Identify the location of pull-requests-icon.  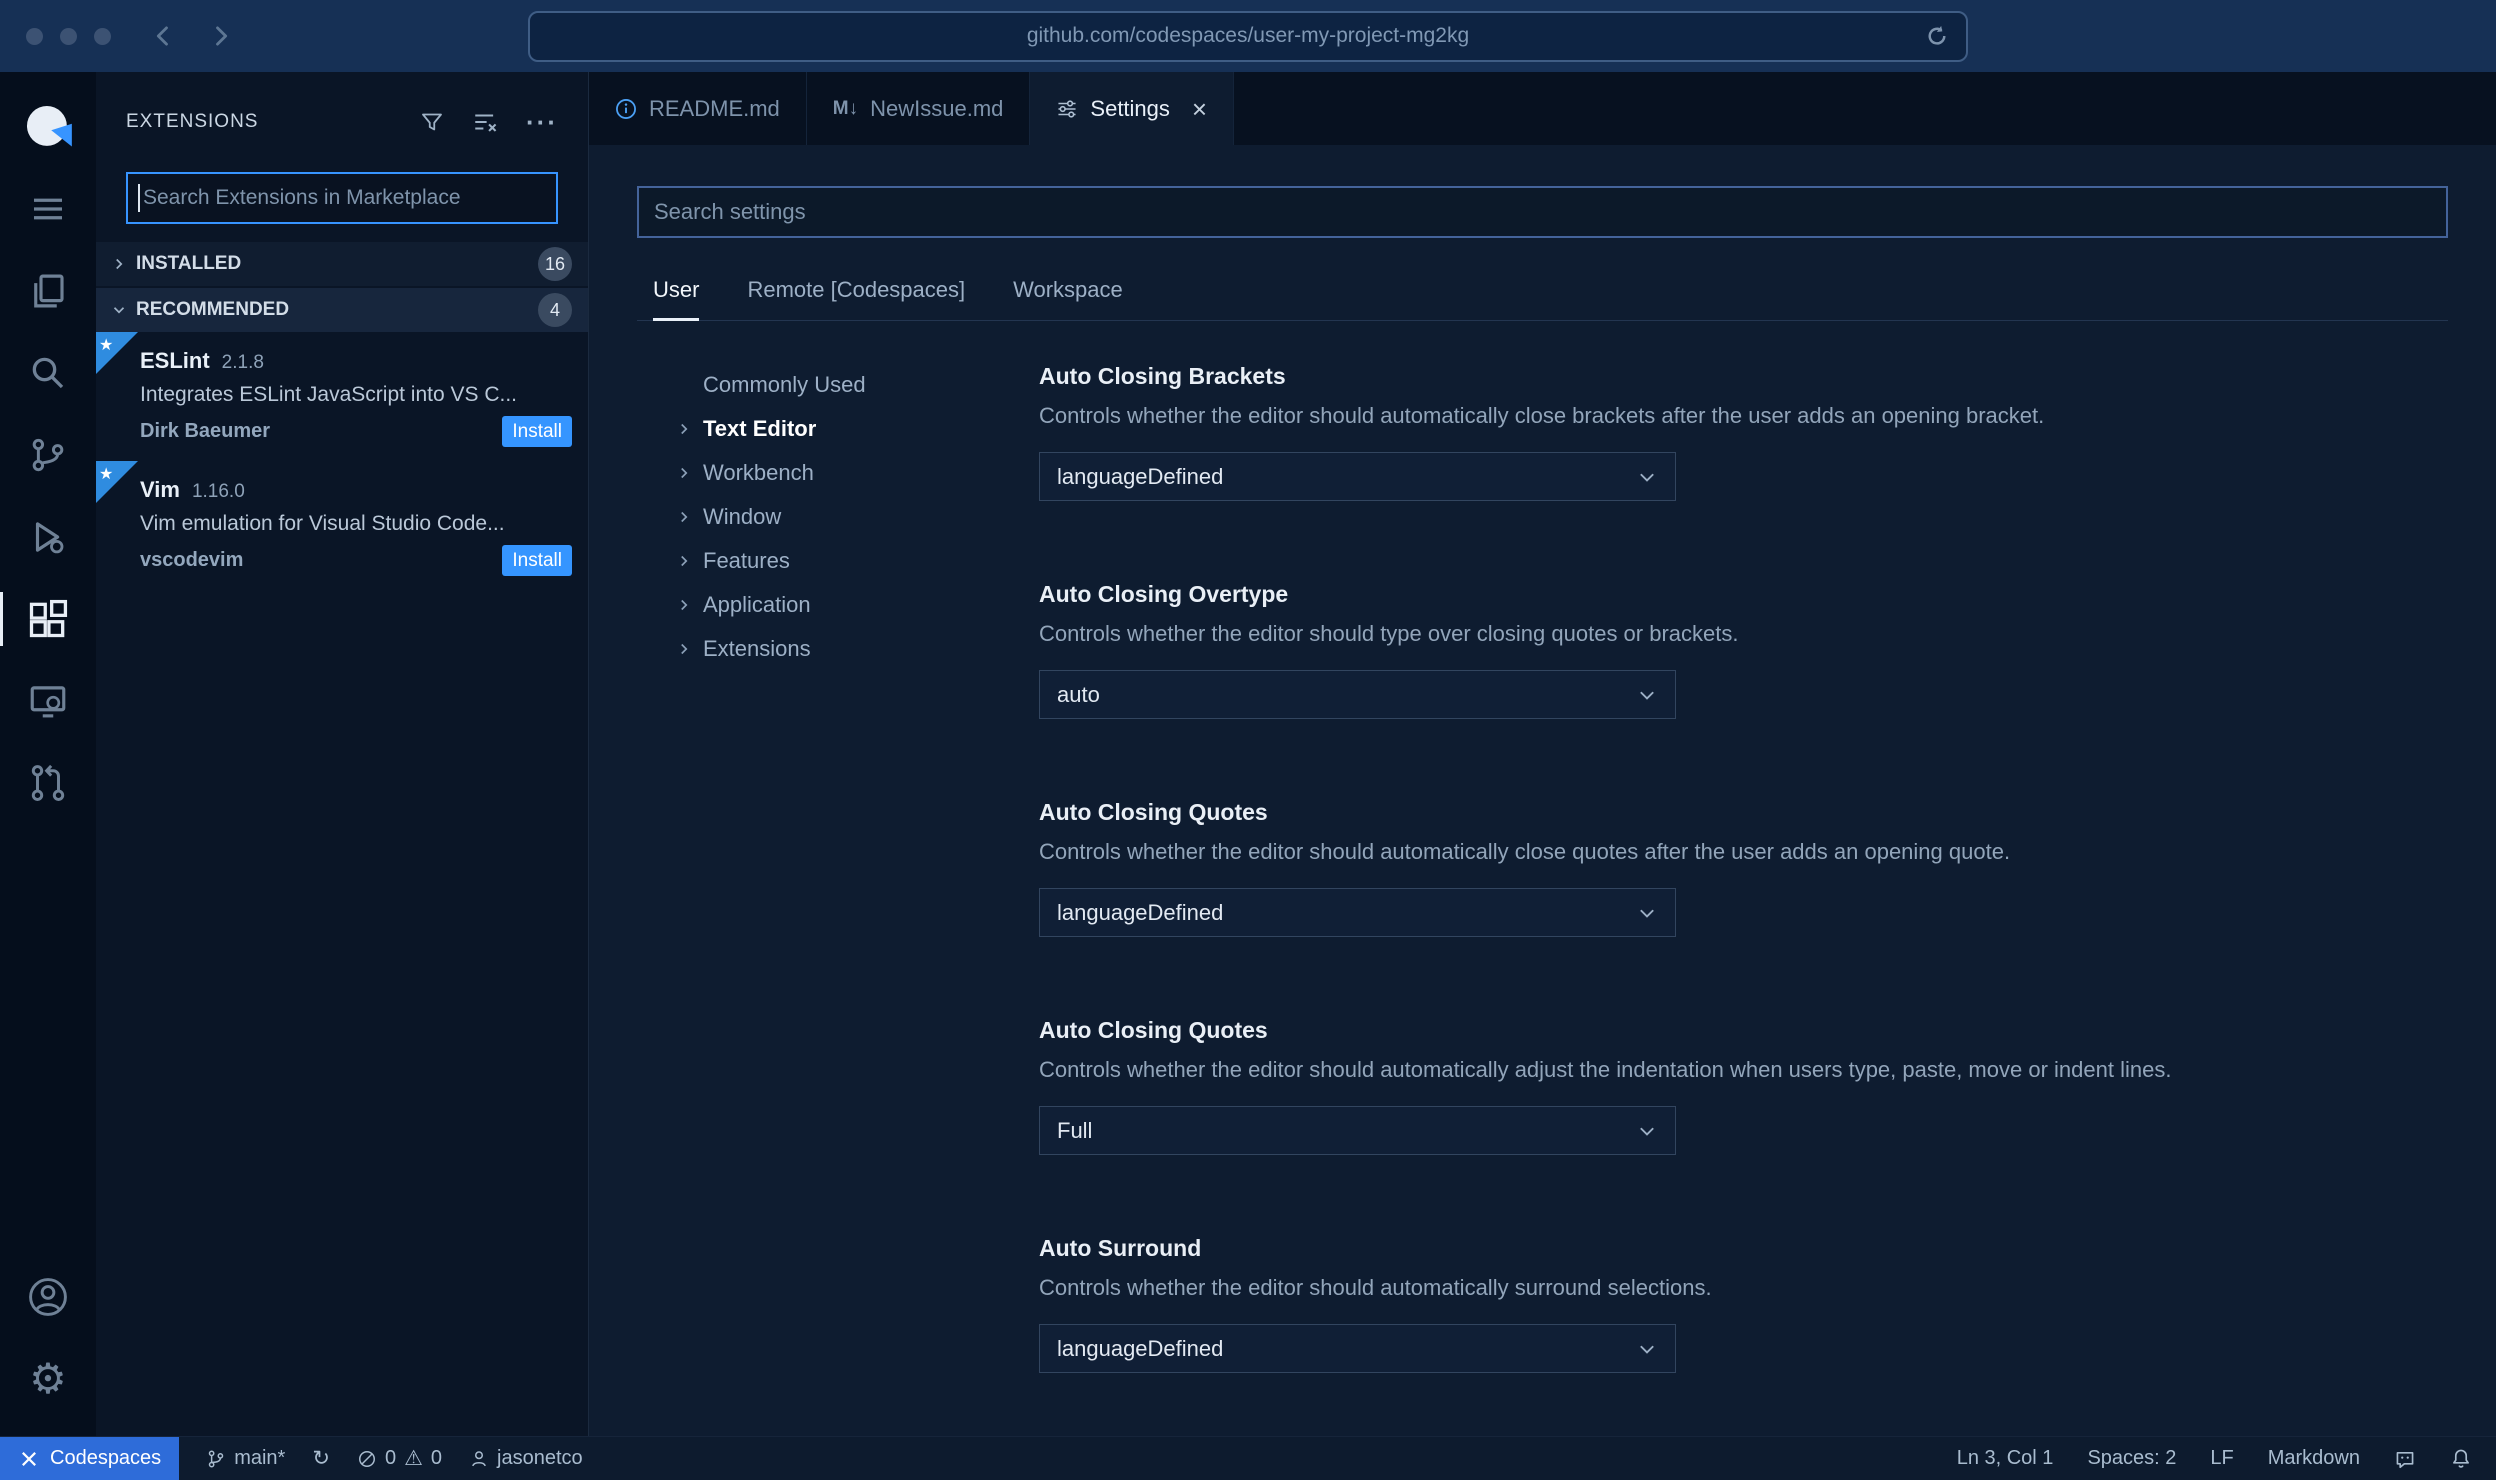
(48, 783).